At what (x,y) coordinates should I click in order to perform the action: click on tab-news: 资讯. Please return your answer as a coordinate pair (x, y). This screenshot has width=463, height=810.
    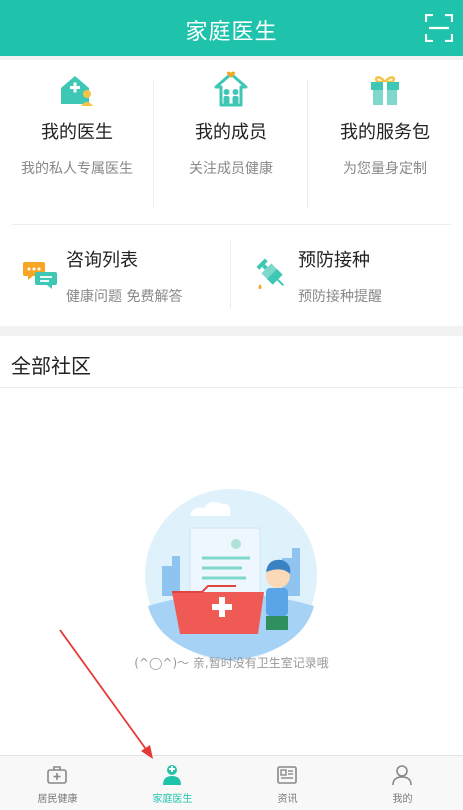
    Looking at the image, I should click on (287, 783).